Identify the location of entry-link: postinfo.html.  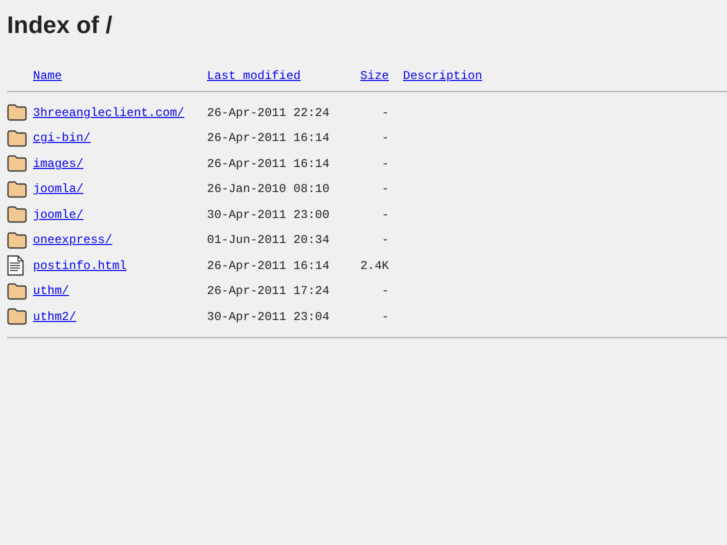
(80, 265).